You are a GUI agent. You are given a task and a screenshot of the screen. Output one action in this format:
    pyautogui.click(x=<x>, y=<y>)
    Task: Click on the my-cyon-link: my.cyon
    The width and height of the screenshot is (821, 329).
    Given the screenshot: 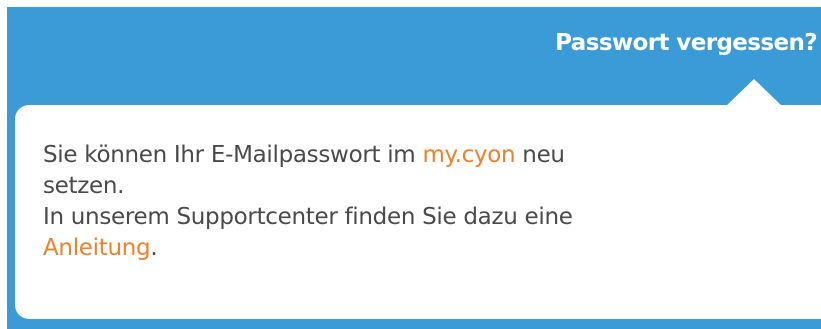 What is the action you would take?
    pyautogui.click(x=468, y=155)
    